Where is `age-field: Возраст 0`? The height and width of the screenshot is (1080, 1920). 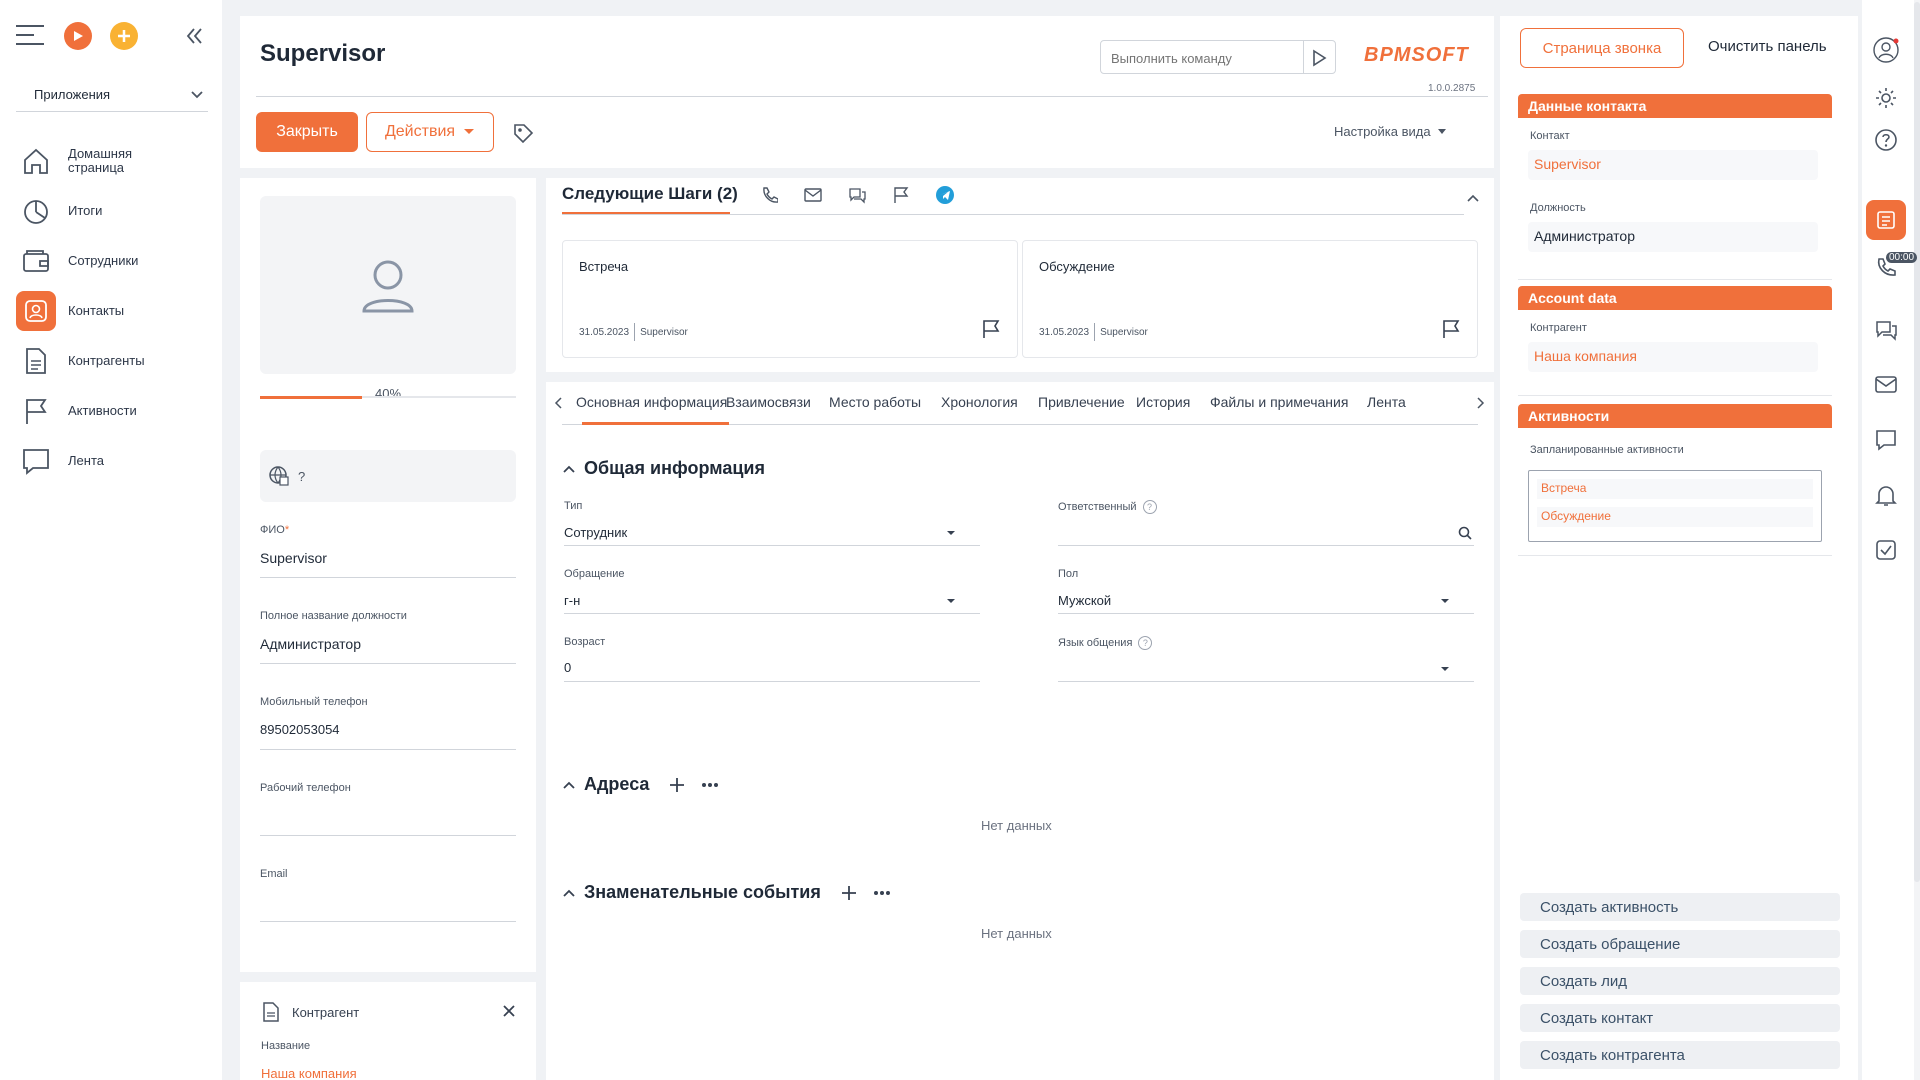 age-field: Возраст 0 is located at coordinates (772, 659).